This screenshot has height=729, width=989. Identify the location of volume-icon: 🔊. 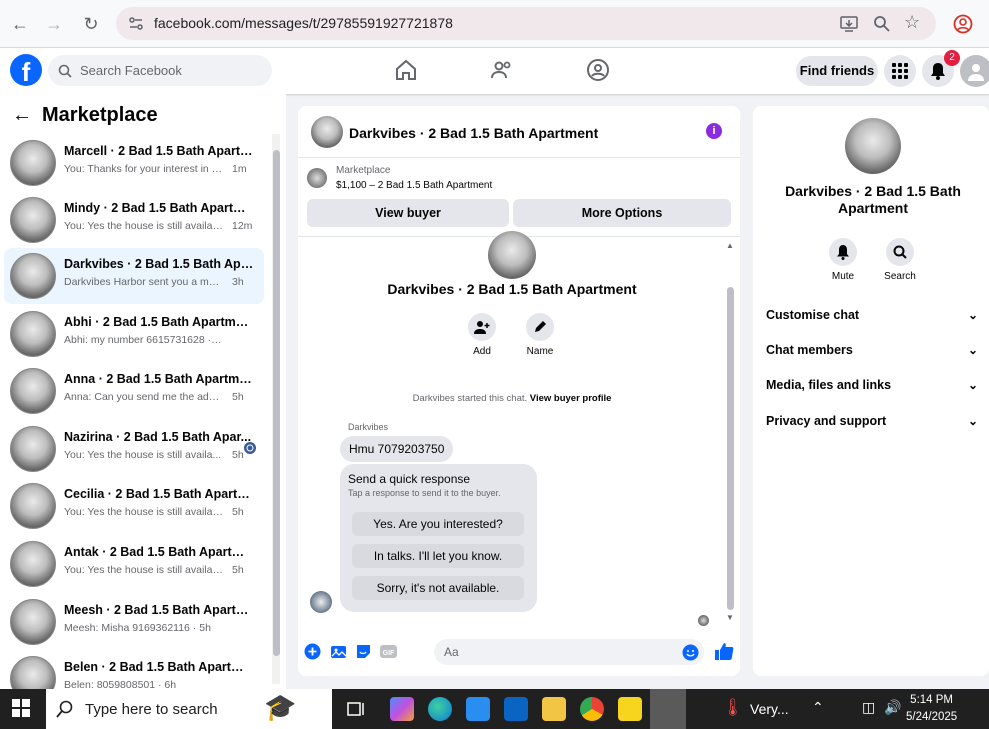
(892, 707).